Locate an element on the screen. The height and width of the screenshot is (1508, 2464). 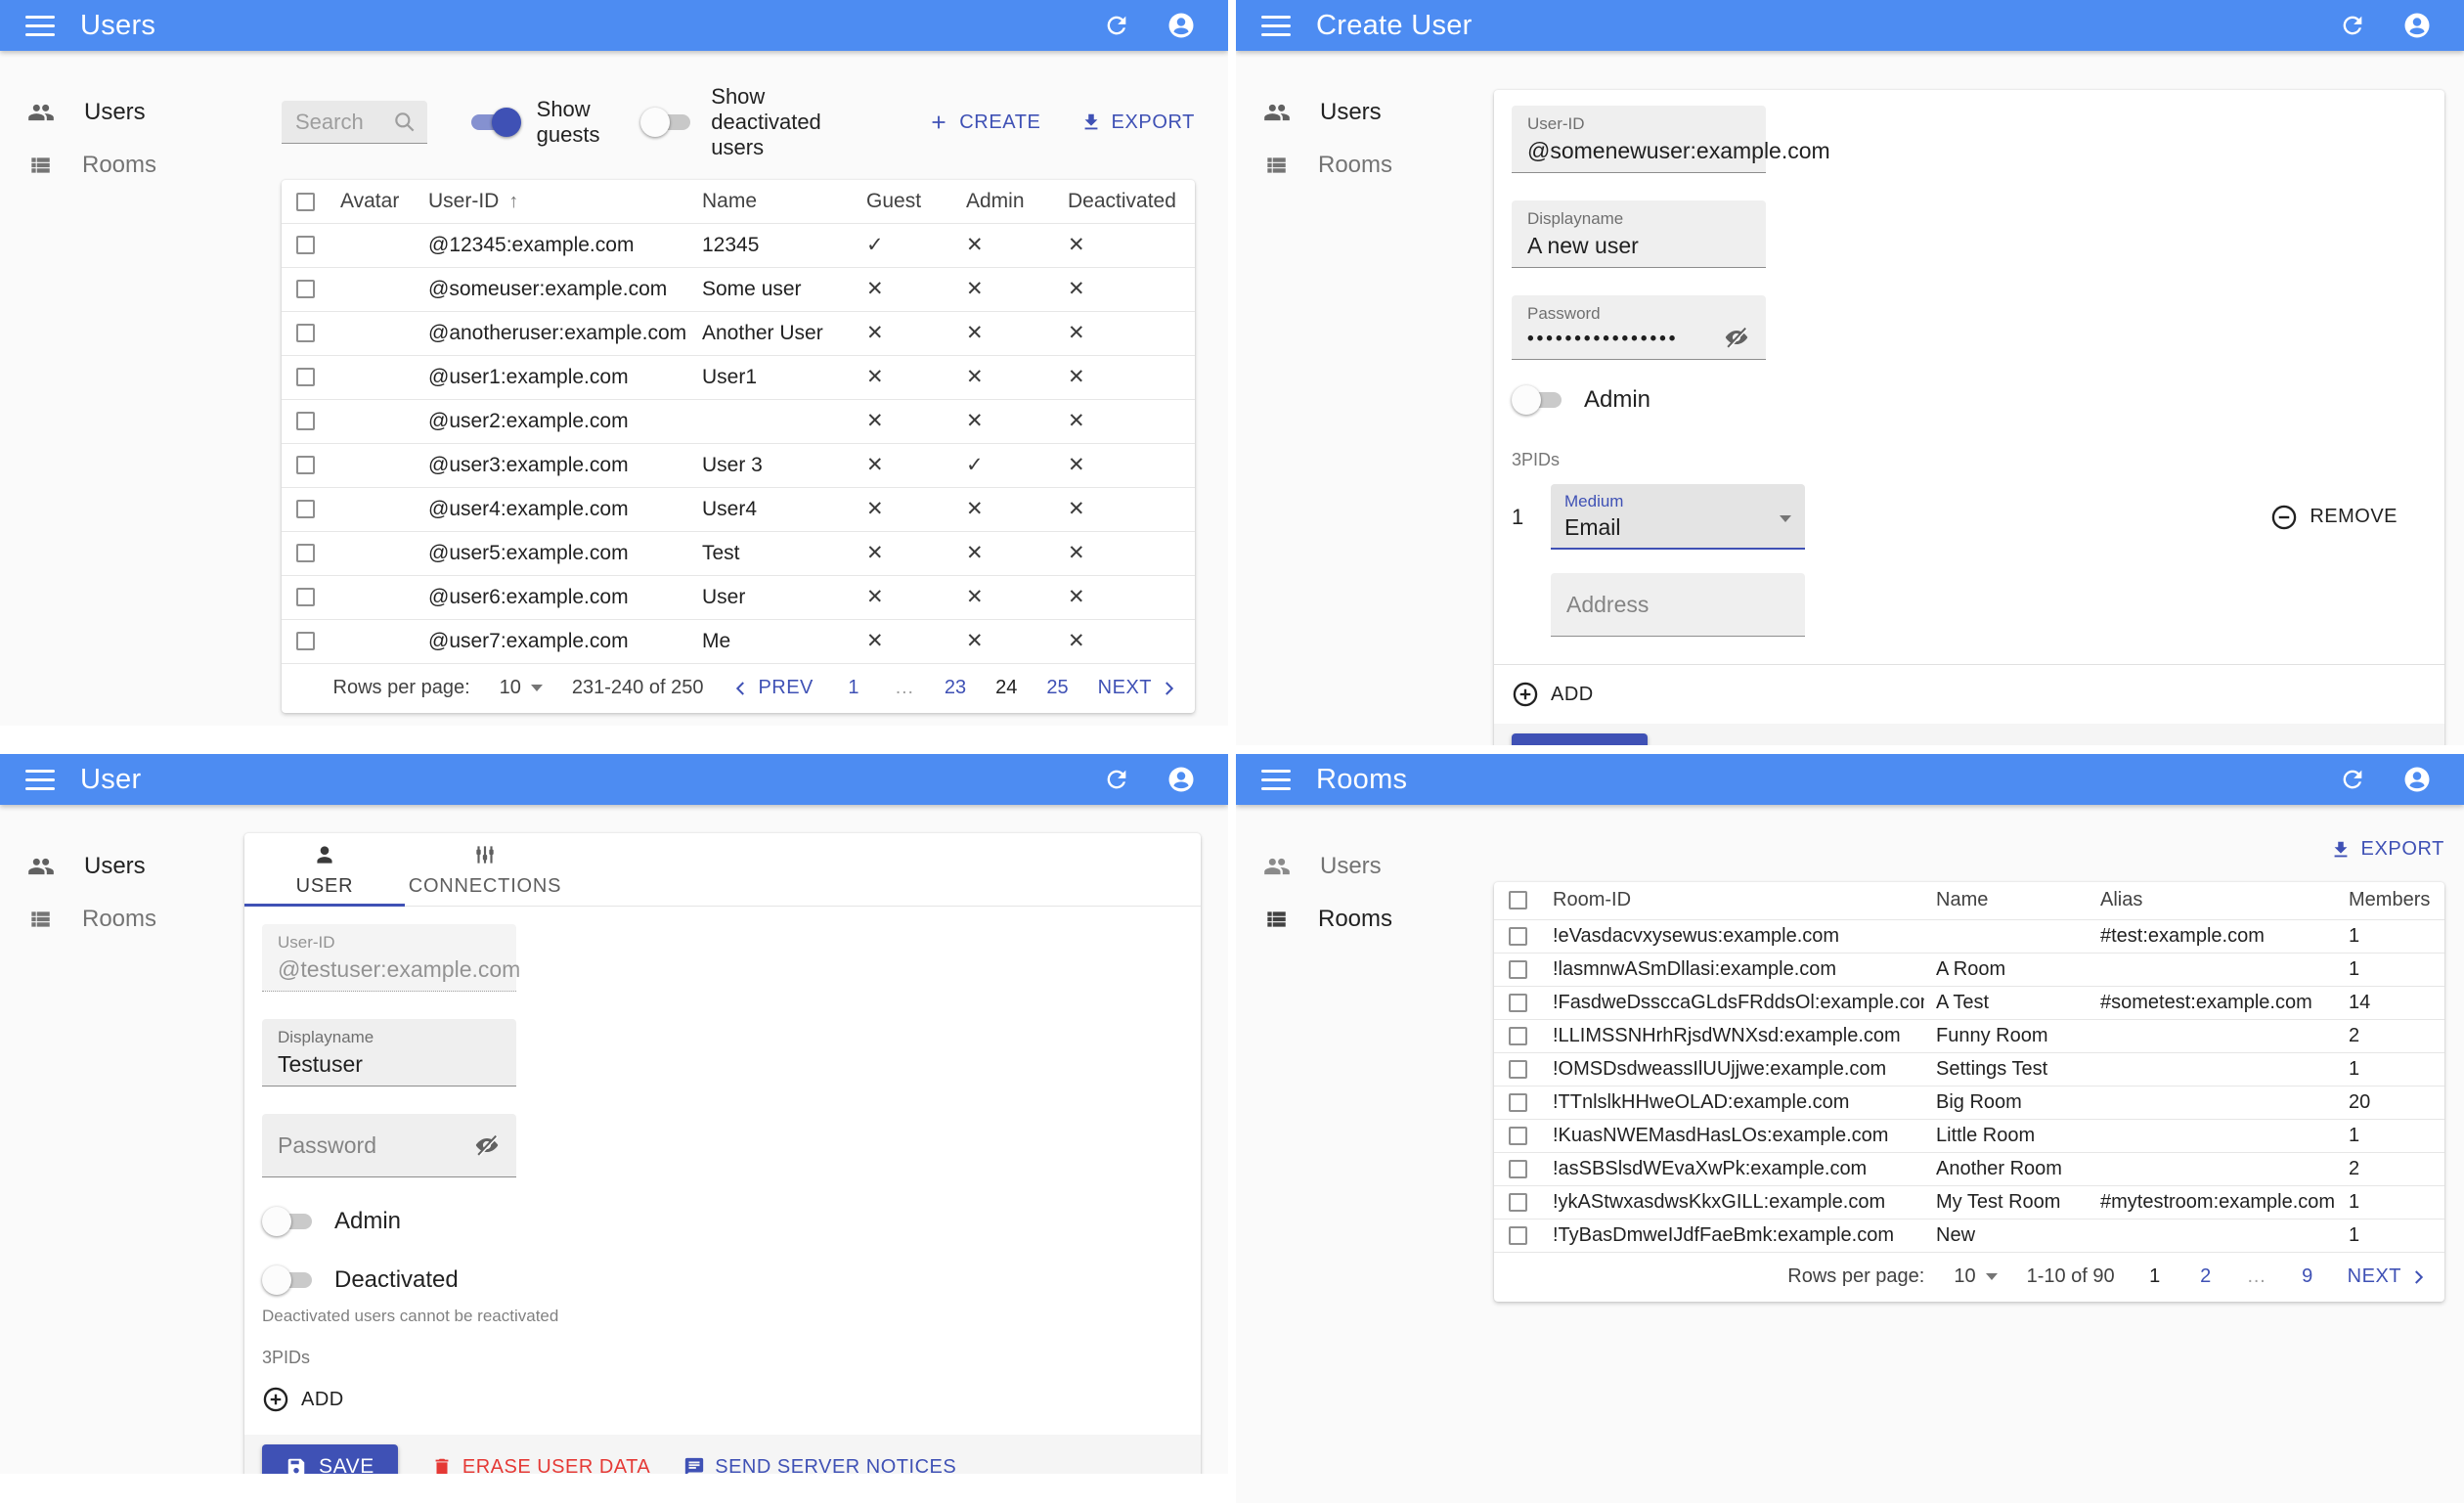
column-guest: Guest is located at coordinates (904, 202).